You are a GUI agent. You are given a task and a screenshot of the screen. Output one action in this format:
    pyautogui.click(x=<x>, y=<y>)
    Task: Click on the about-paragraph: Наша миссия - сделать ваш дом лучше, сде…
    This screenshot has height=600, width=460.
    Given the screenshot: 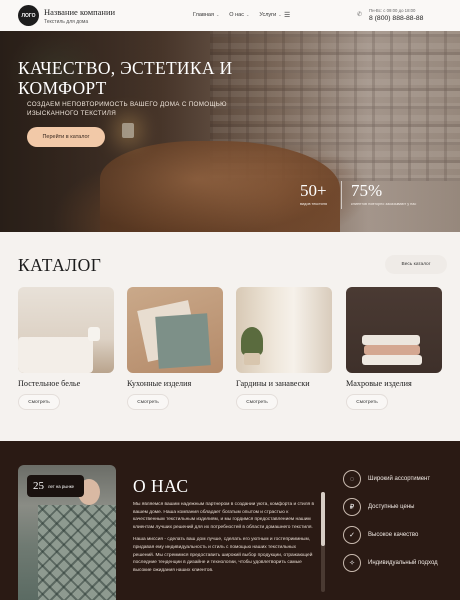 What is the action you would take?
    pyautogui.click(x=223, y=555)
    